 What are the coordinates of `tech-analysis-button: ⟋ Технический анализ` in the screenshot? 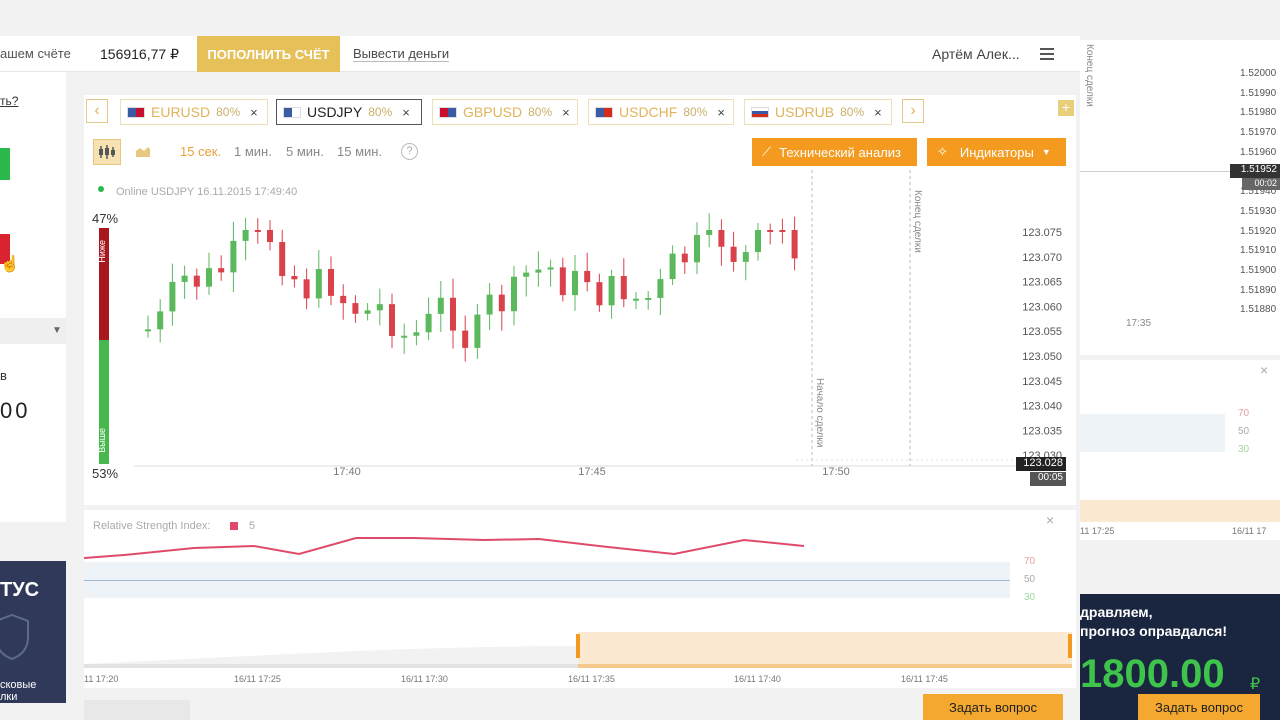 It's located at (834, 152).